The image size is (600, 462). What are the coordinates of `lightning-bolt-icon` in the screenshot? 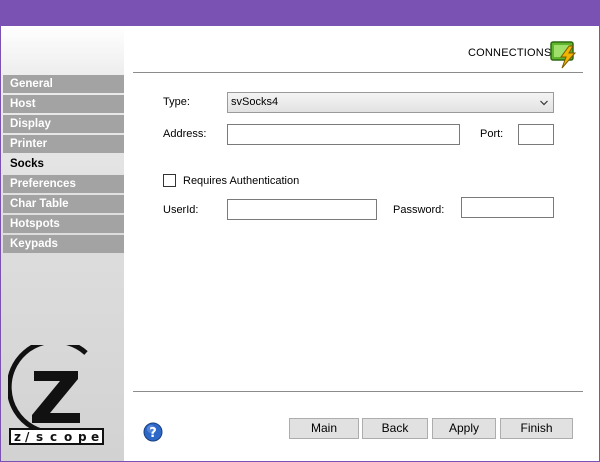 It's located at (563, 55).